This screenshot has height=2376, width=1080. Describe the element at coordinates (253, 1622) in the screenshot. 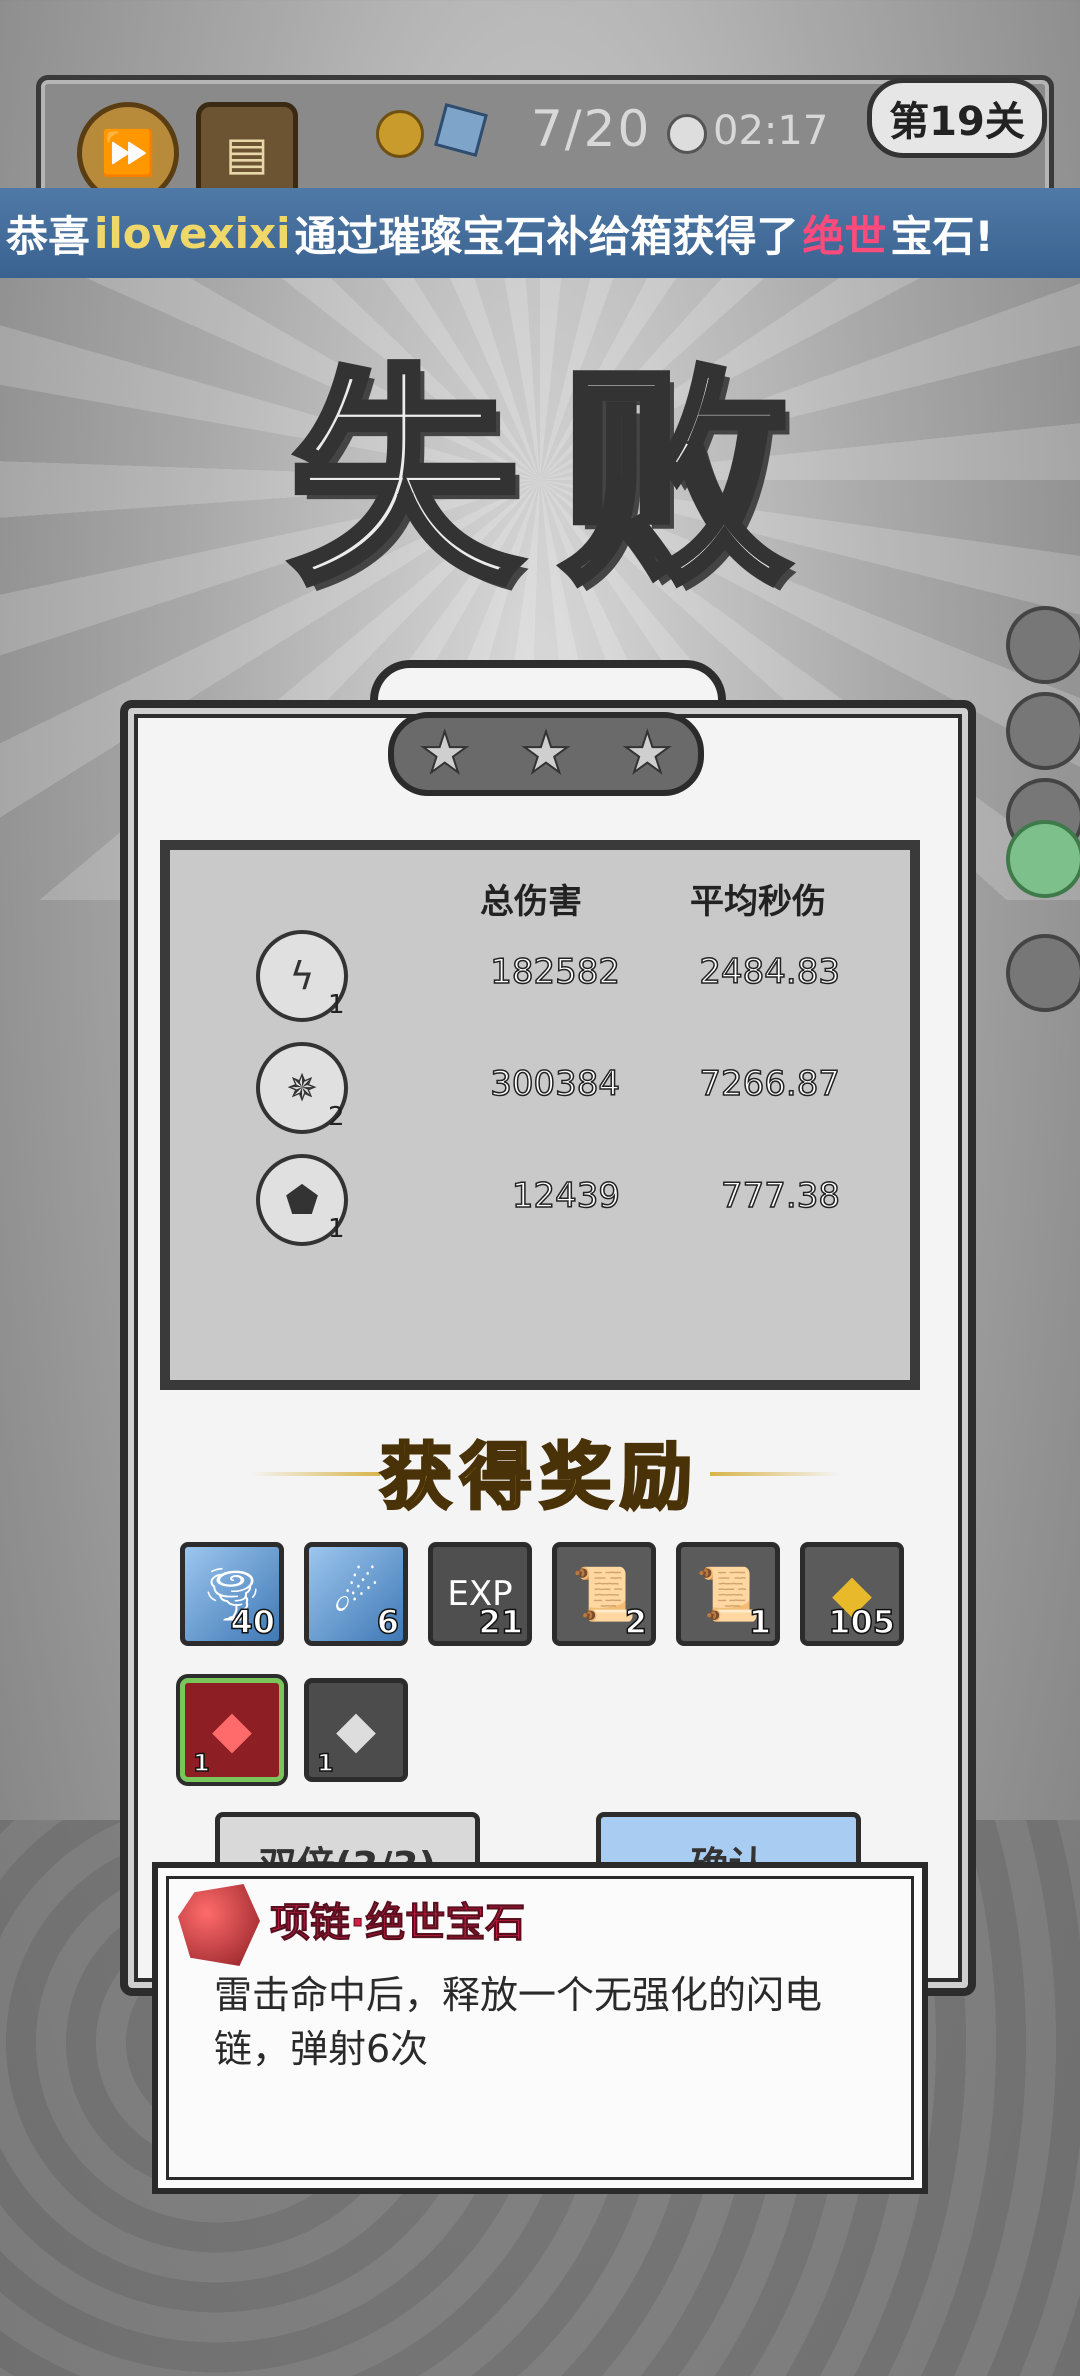

I see `item-count: 40` at that location.